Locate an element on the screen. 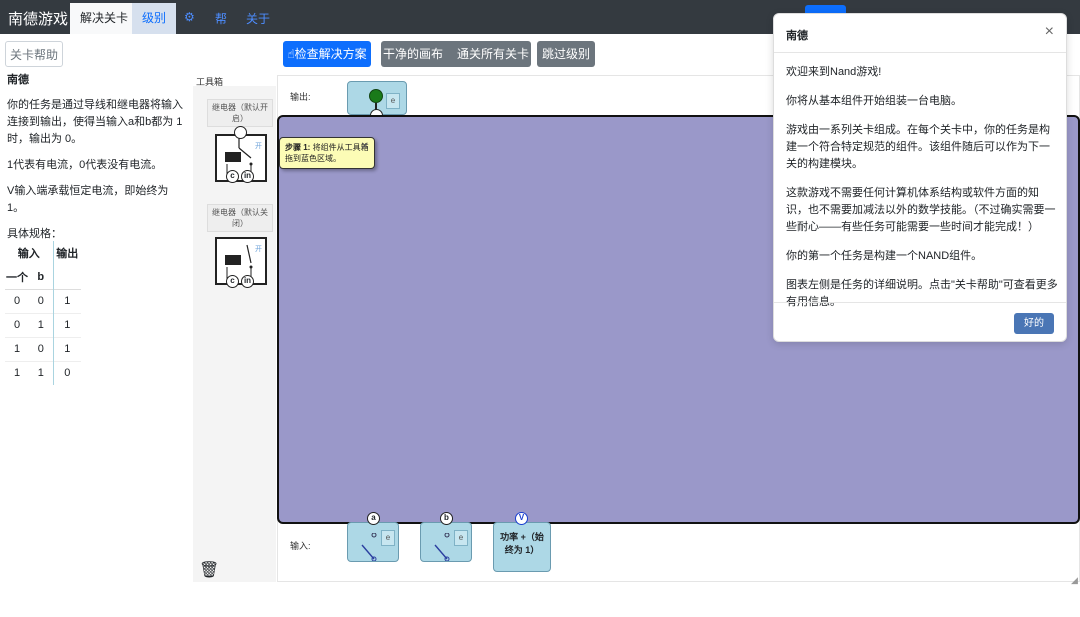 The width and height of the screenshot is (1080, 617). relay-on-card-label: 继电器（默认开启） is located at coordinates (240, 113).